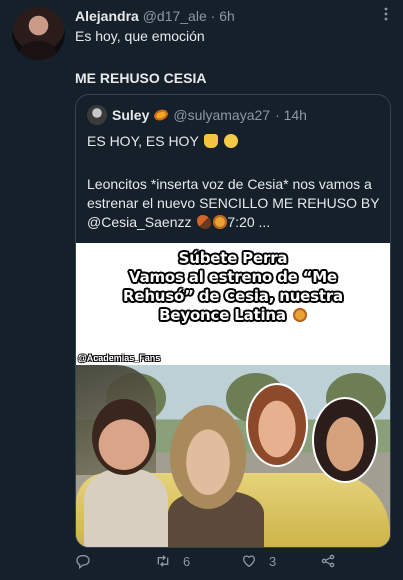  I want to click on author-handle: @d17_ale, so click(175, 16).